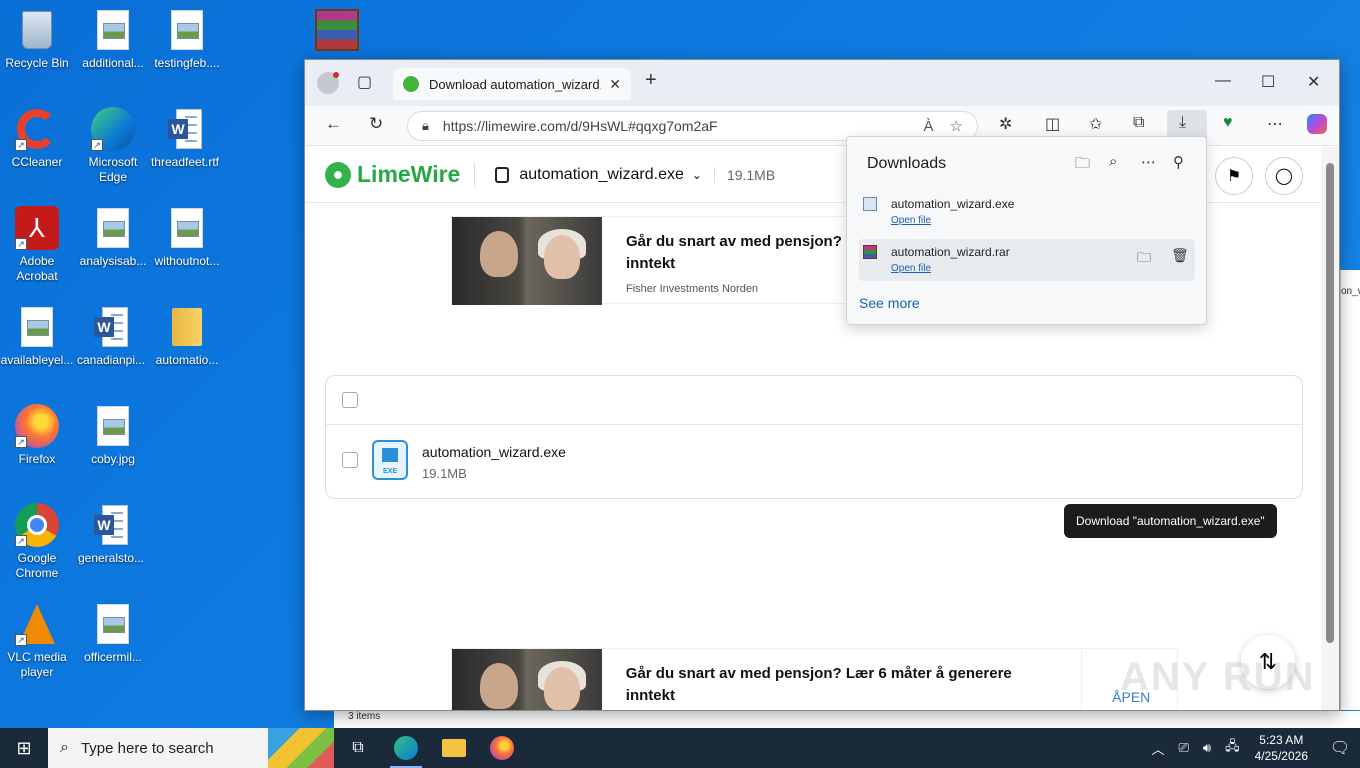 This screenshot has width=1360, height=768. I want to click on brand-name: LimeWire, so click(409, 174).